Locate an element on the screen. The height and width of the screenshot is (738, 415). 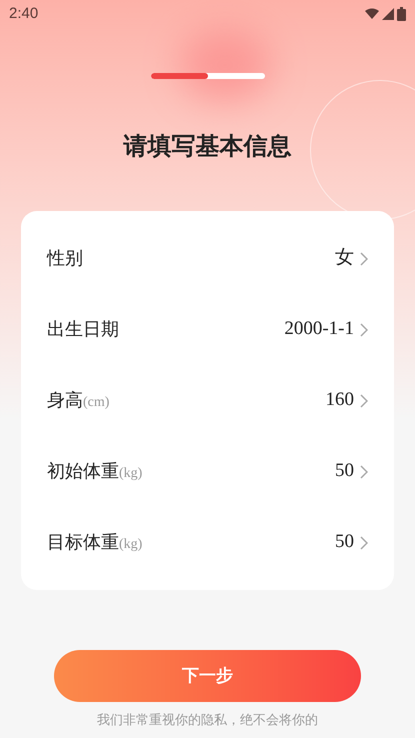
wifi-icon is located at coordinates (372, 14).